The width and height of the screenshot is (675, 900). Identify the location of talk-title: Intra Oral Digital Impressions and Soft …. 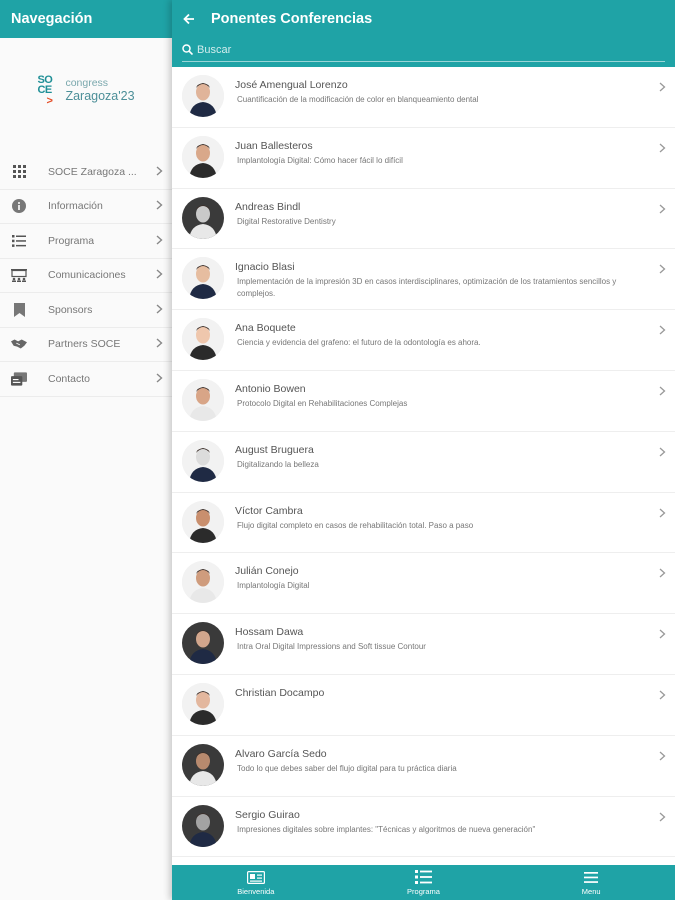
(331, 647).